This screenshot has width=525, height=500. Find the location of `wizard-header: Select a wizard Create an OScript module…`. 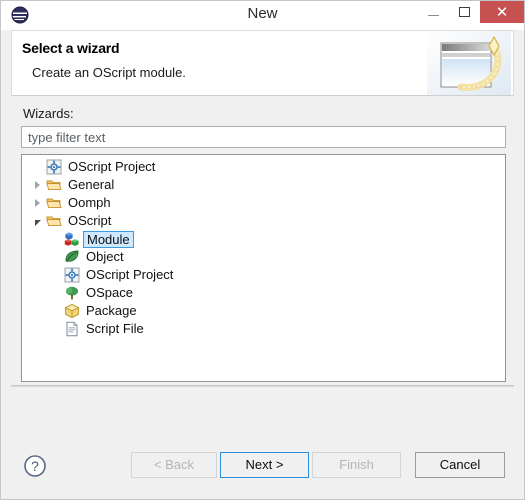

wizard-header: Select a wizard Create an OScript module… is located at coordinates (262, 63).